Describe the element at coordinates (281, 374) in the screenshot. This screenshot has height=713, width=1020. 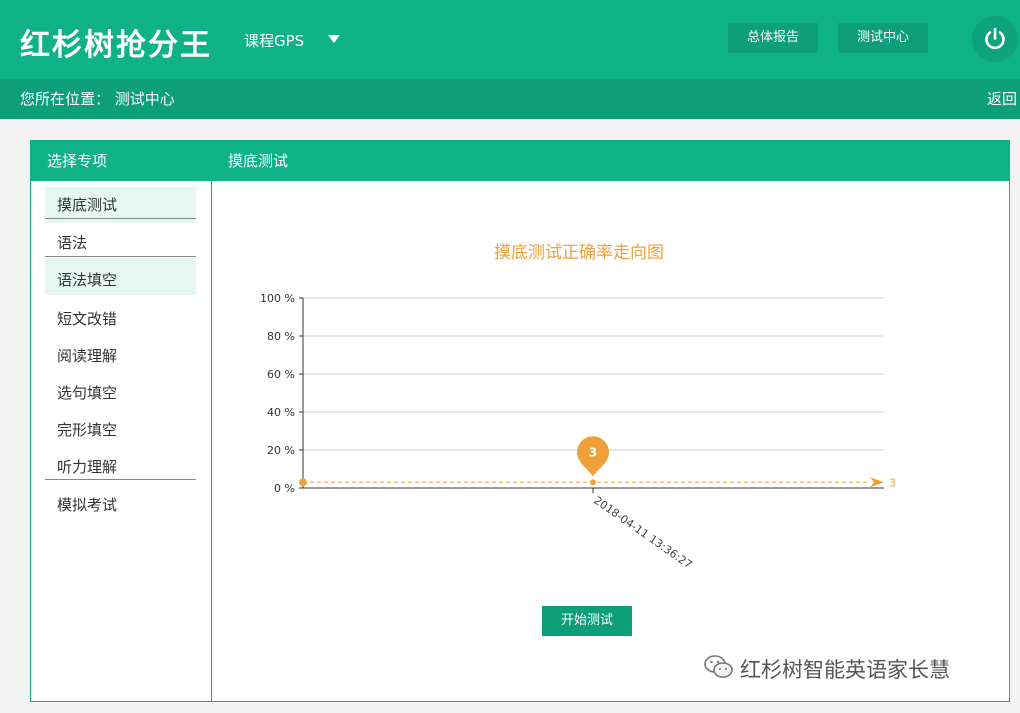
I see `y-tick-label: 60 %` at that location.